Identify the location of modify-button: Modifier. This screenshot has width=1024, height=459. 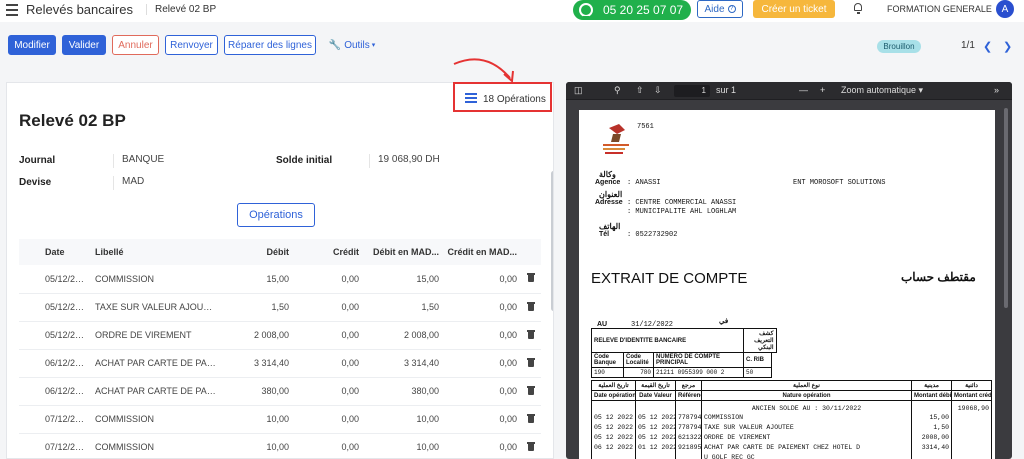
(32, 45).